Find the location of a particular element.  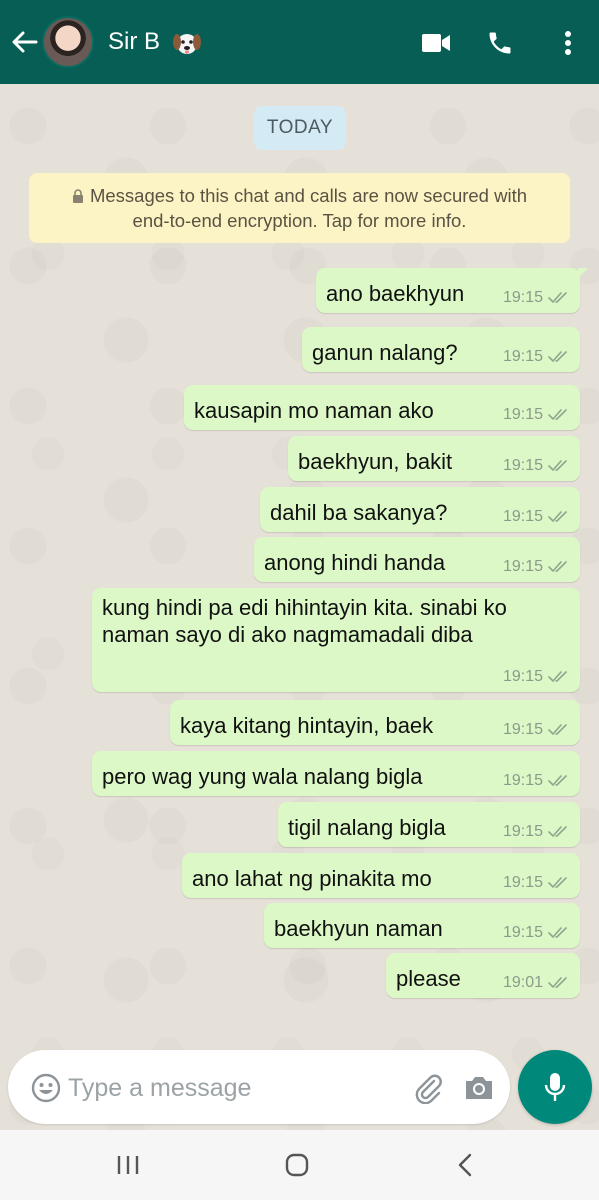

date-chip: TODAY is located at coordinates (300, 128).